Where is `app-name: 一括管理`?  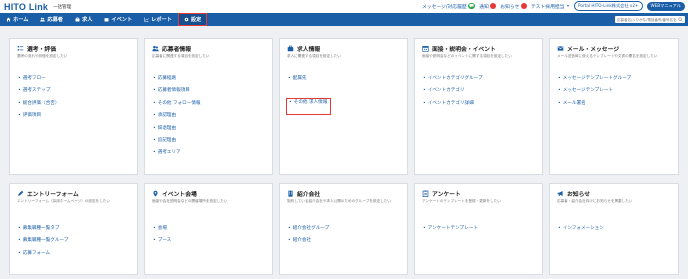
app-name: 一括管理 is located at coordinates (62, 7).